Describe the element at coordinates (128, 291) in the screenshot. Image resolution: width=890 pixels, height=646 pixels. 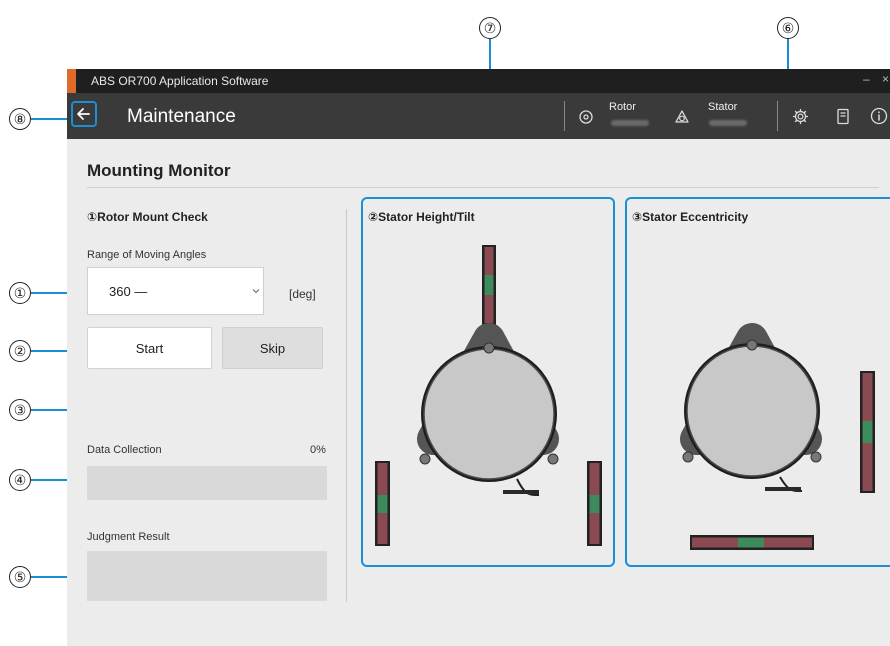
I see `range-select-value: 360 —` at that location.